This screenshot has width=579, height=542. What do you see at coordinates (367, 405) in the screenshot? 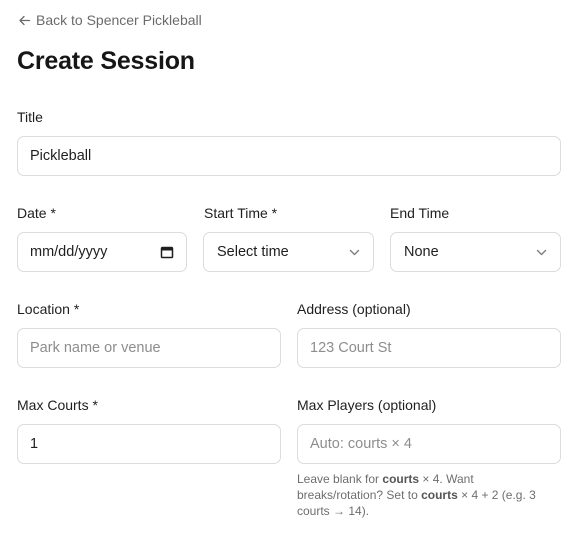
I see `max-players-label: Max Players (optional)` at bounding box center [367, 405].